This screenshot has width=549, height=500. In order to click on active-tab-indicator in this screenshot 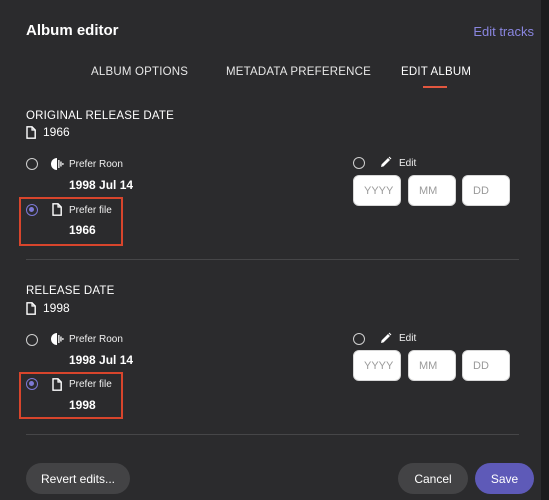, I will do `click(435, 87)`.